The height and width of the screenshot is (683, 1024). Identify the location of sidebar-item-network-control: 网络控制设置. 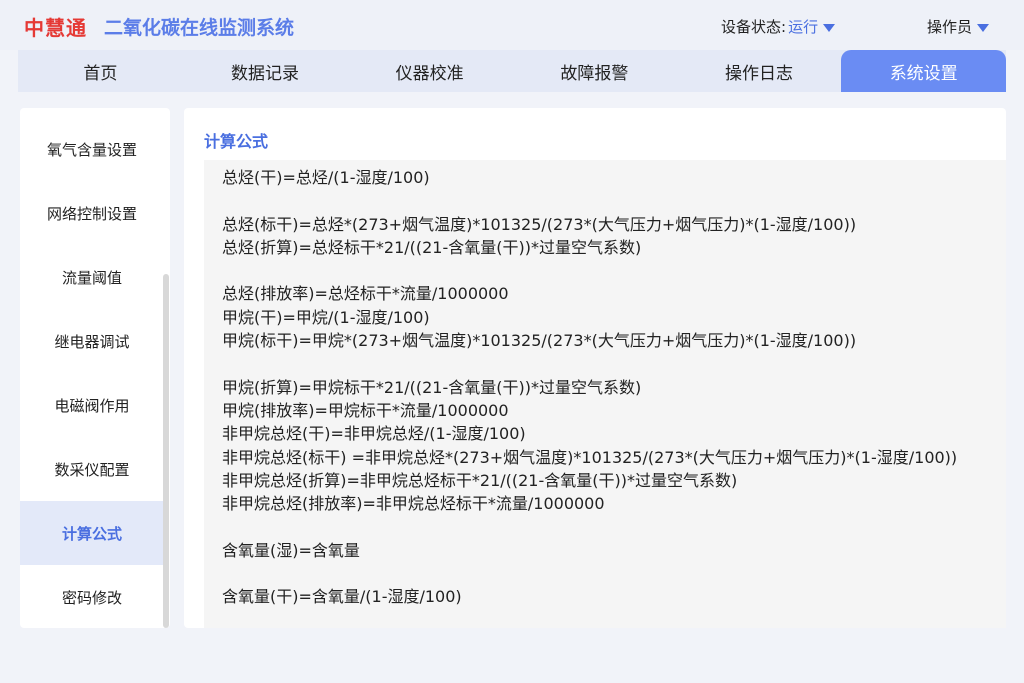
(92, 213).